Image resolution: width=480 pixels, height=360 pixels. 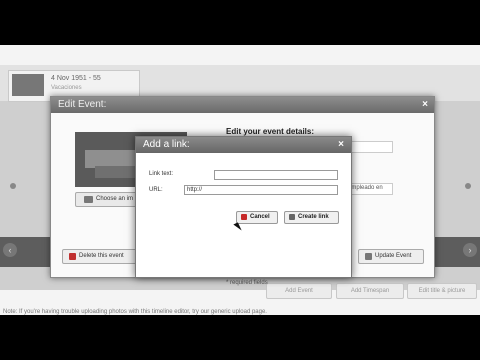 What do you see at coordinates (28, 85) in the screenshot?
I see `event-thumbnail` at bounding box center [28, 85].